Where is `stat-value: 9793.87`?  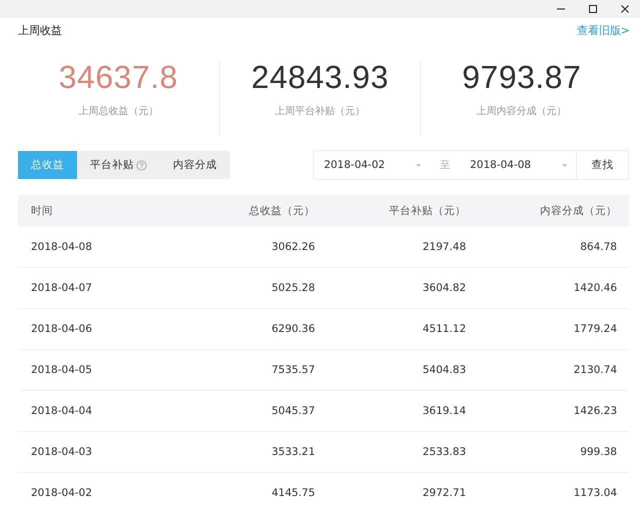 stat-value: 9793.87 is located at coordinates (522, 77).